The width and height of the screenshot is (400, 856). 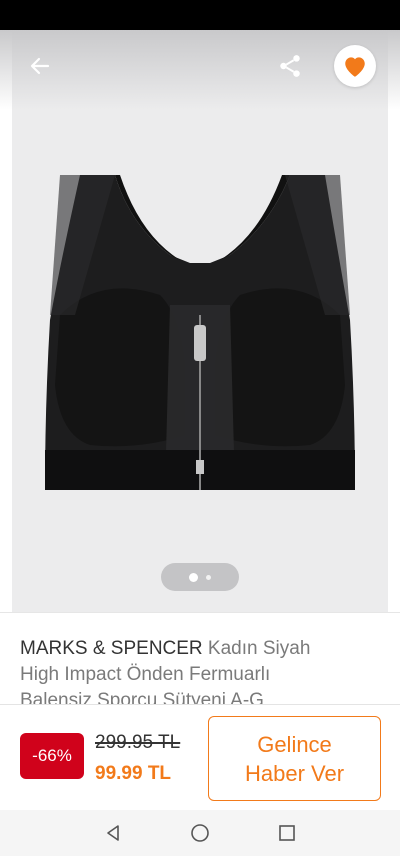 I want to click on share-icon, so click(x=290, y=66).